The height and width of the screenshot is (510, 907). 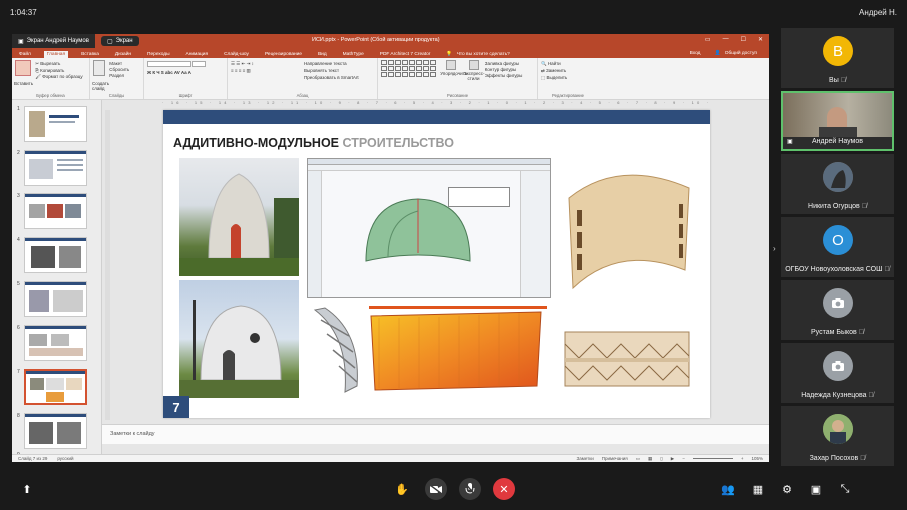 What do you see at coordinates (837, 247) in the screenshot?
I see `participant-tile: О ОГБОУ Новоухоловская СОШ 🎙̸` at bounding box center [837, 247].